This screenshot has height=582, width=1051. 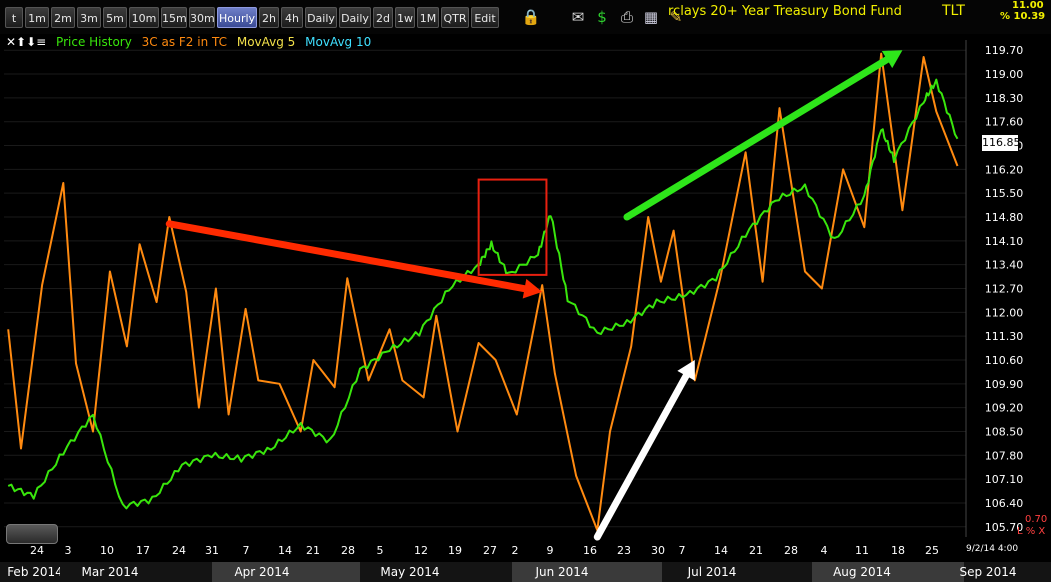 What do you see at coordinates (63, 17) in the screenshot?
I see `timeframe-button-2m: 2m` at bounding box center [63, 17].